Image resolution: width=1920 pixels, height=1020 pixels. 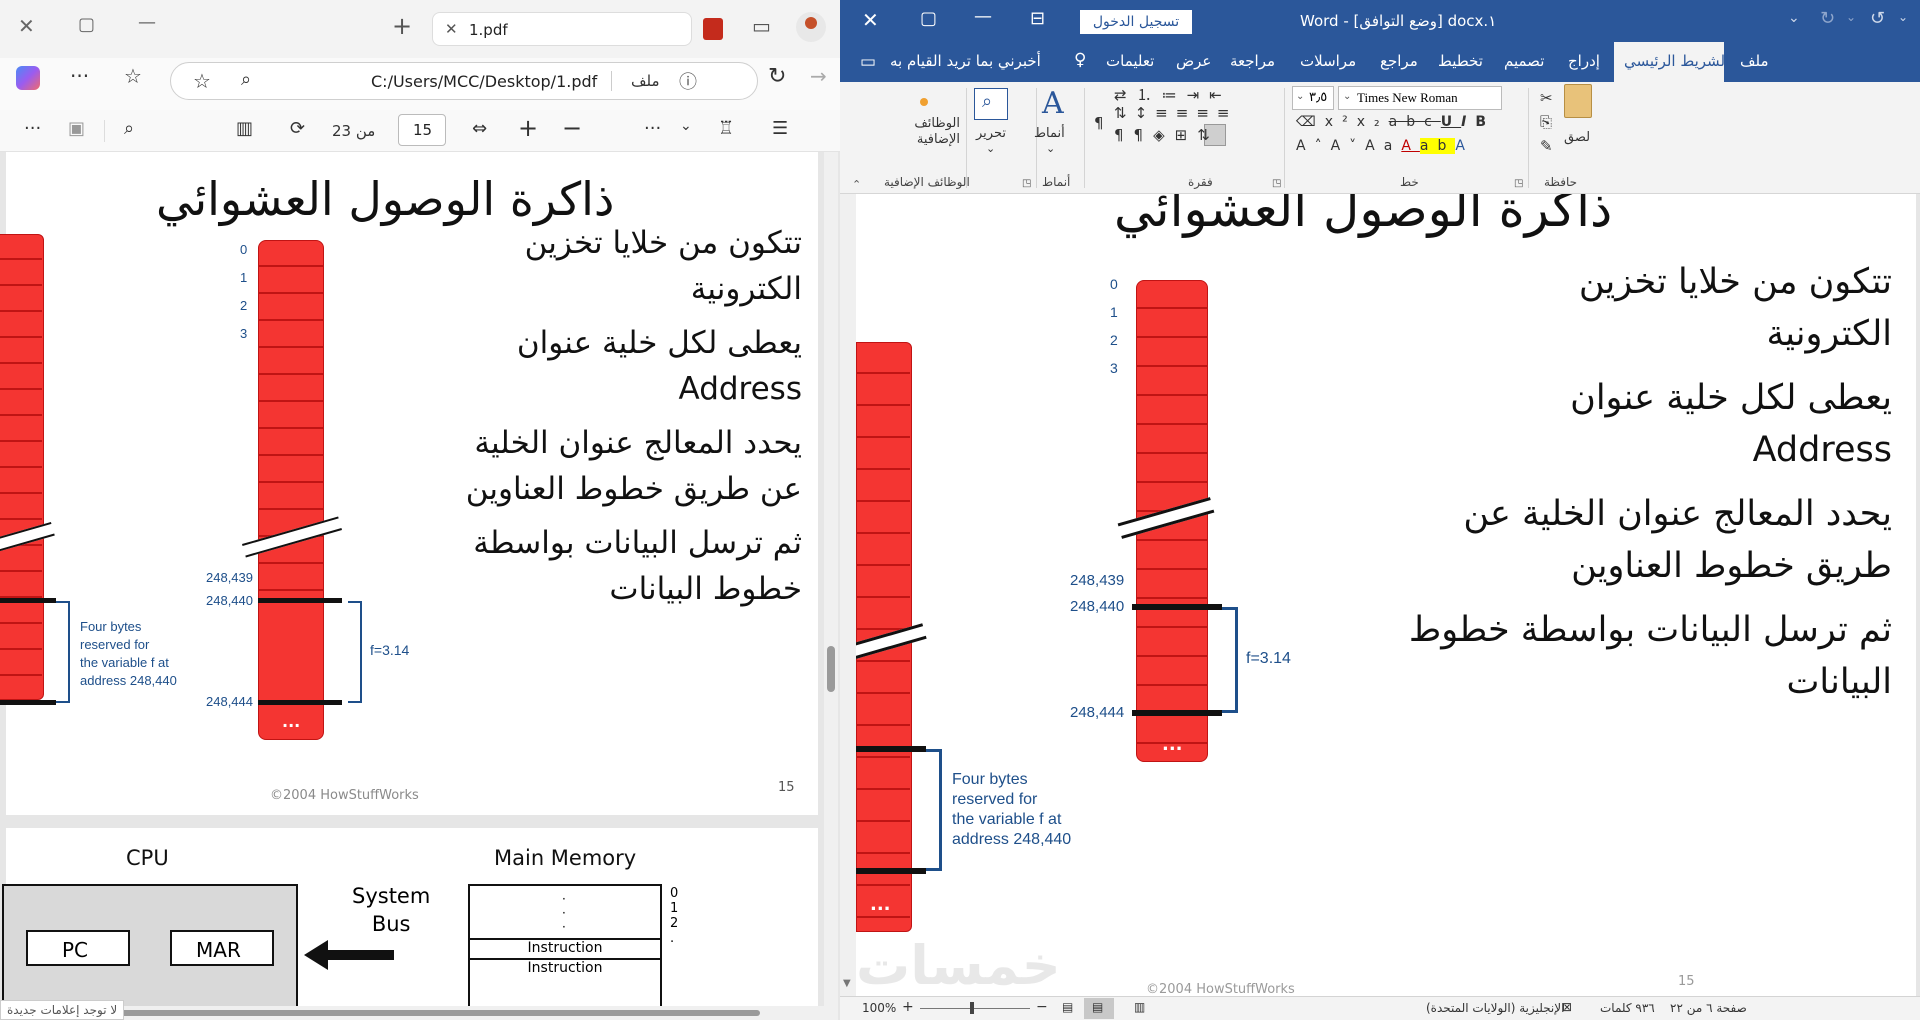 I want to click on ltr-icon: ¶, so click(x=1144, y=135).